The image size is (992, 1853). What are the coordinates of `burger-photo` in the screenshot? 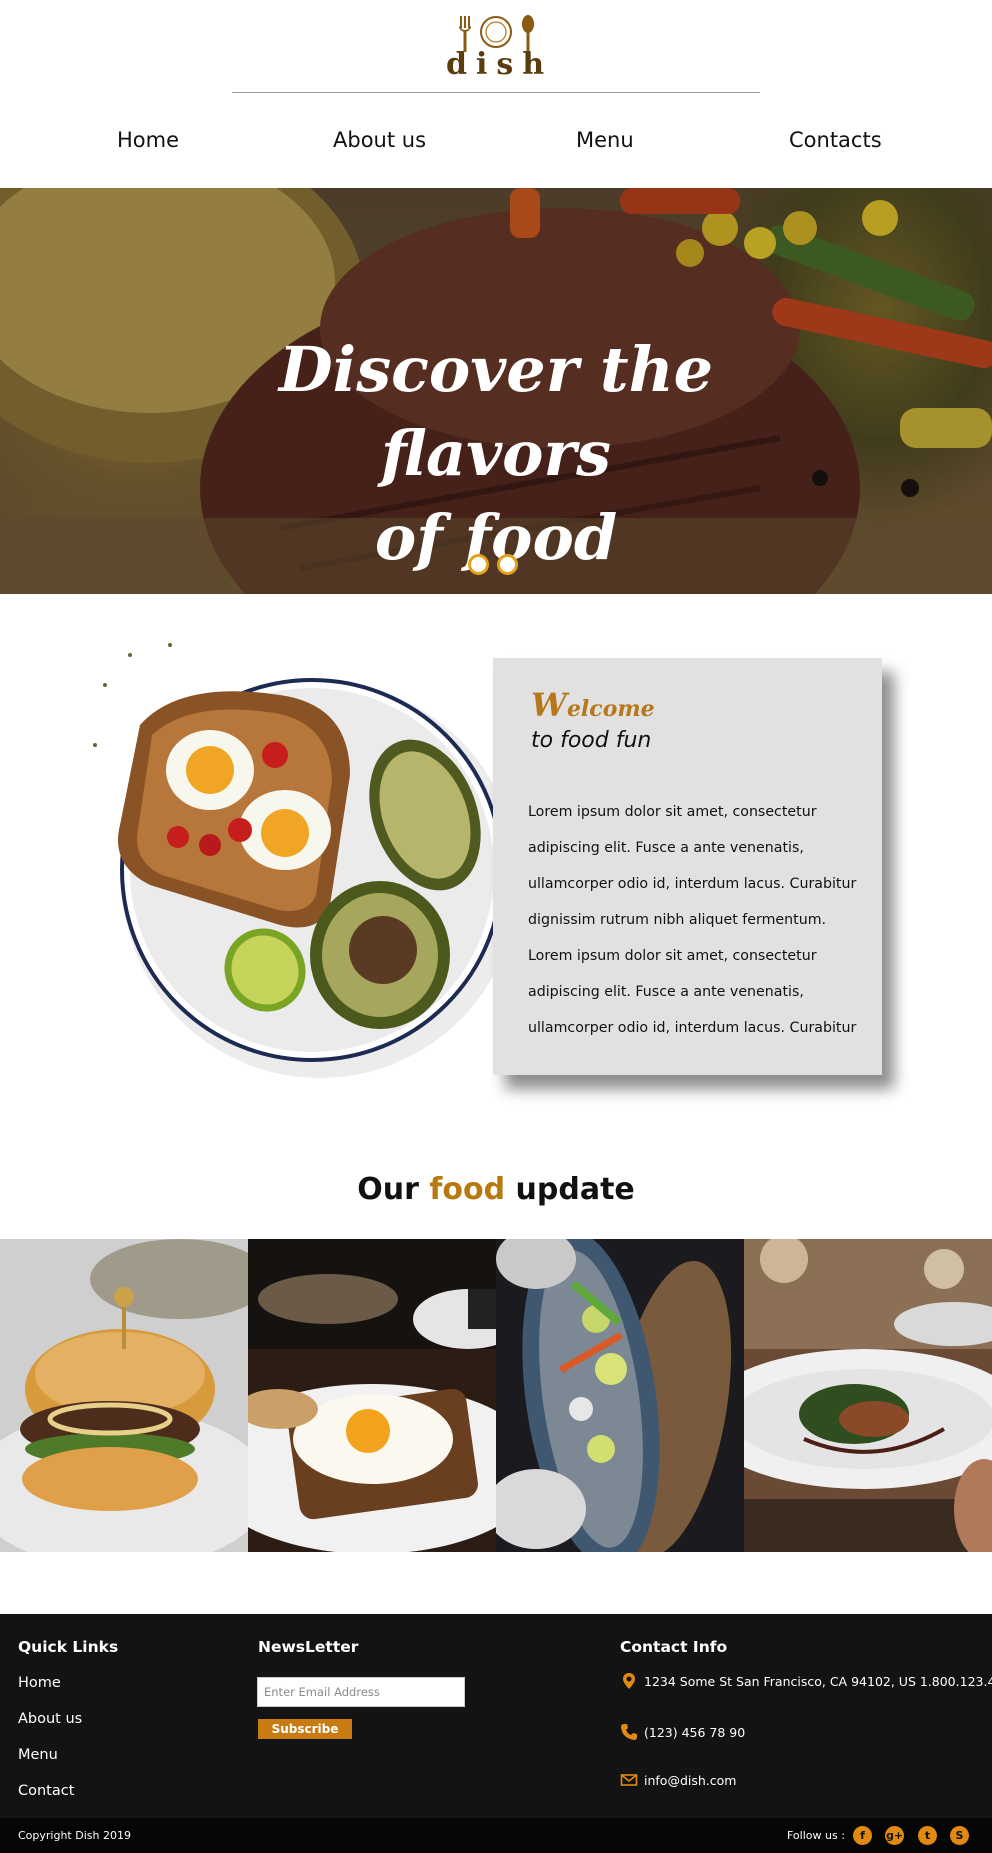 It's located at (124, 1395).